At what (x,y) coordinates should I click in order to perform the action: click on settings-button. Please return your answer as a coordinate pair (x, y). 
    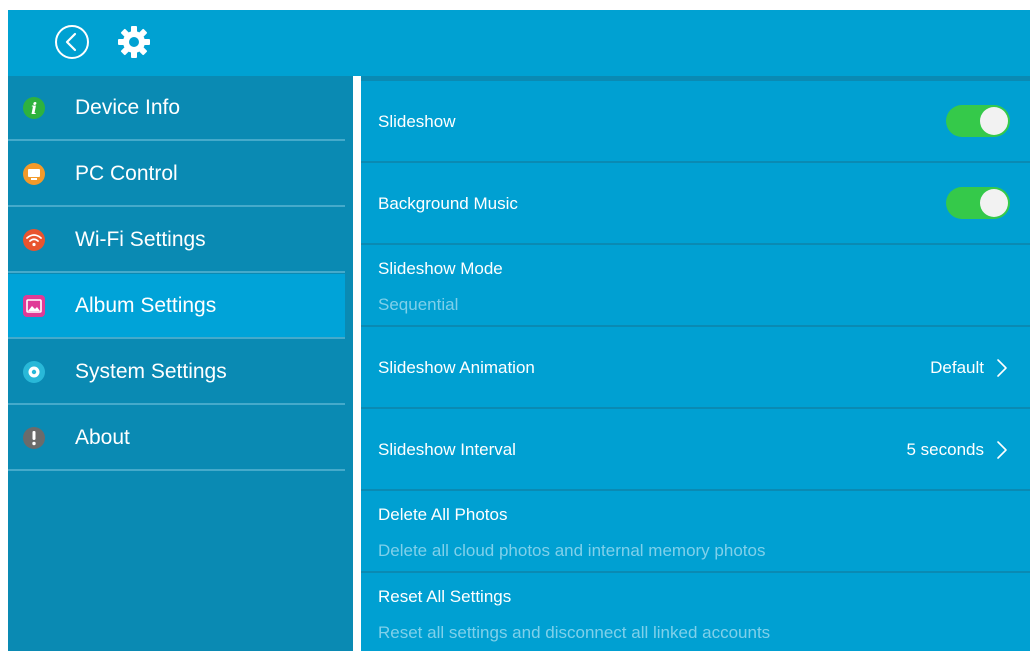
    Looking at the image, I should click on (134, 42).